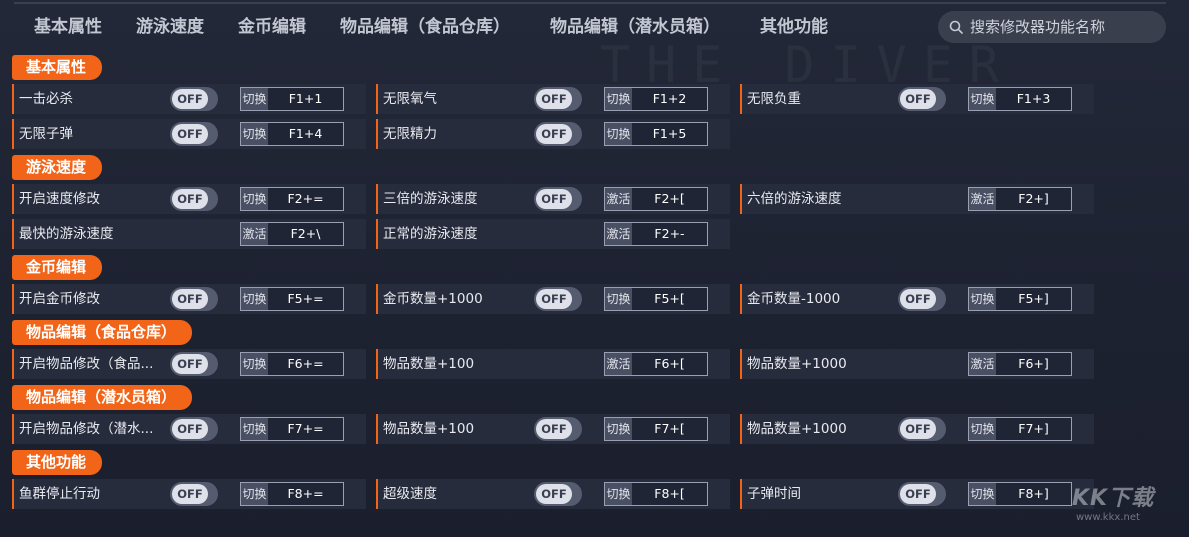  I want to click on watermark-url: www.kkx.net, so click(1108, 517).